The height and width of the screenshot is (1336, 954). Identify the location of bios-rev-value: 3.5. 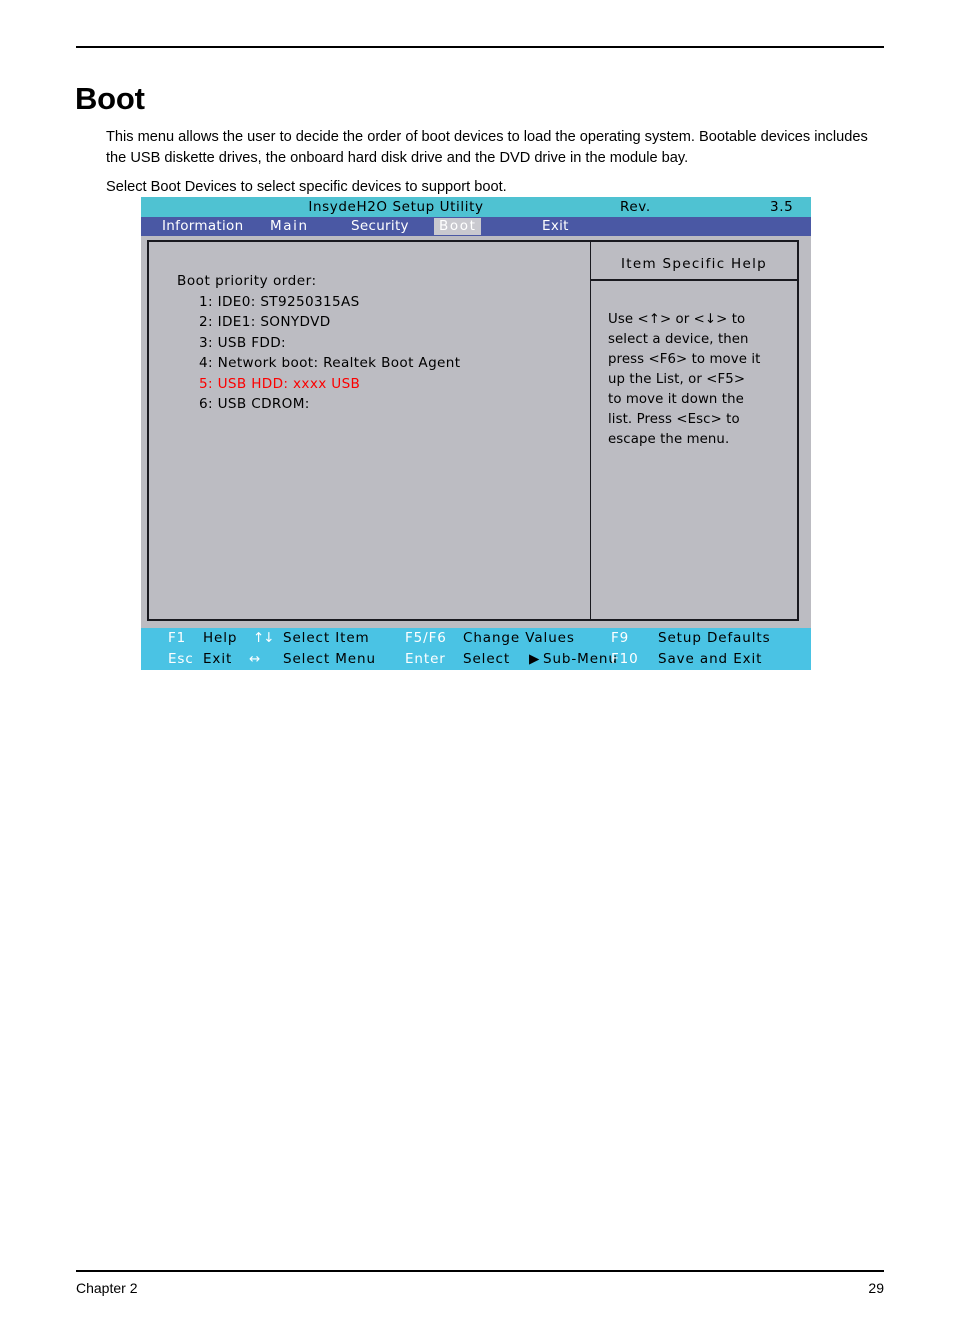
(782, 207).